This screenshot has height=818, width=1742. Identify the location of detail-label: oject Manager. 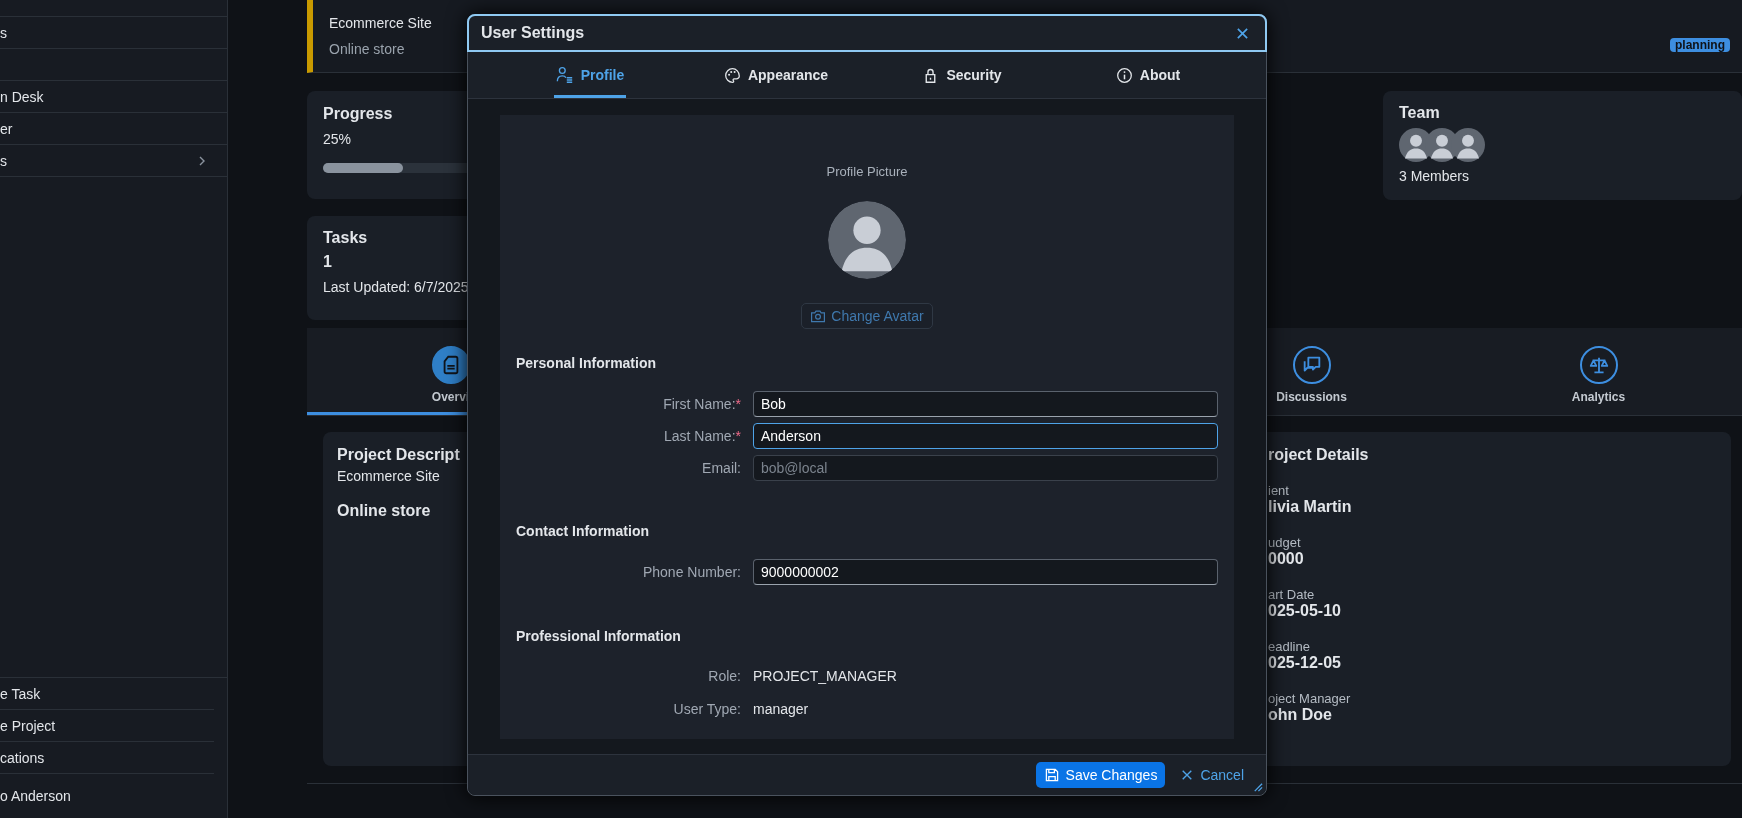
(1309, 698).